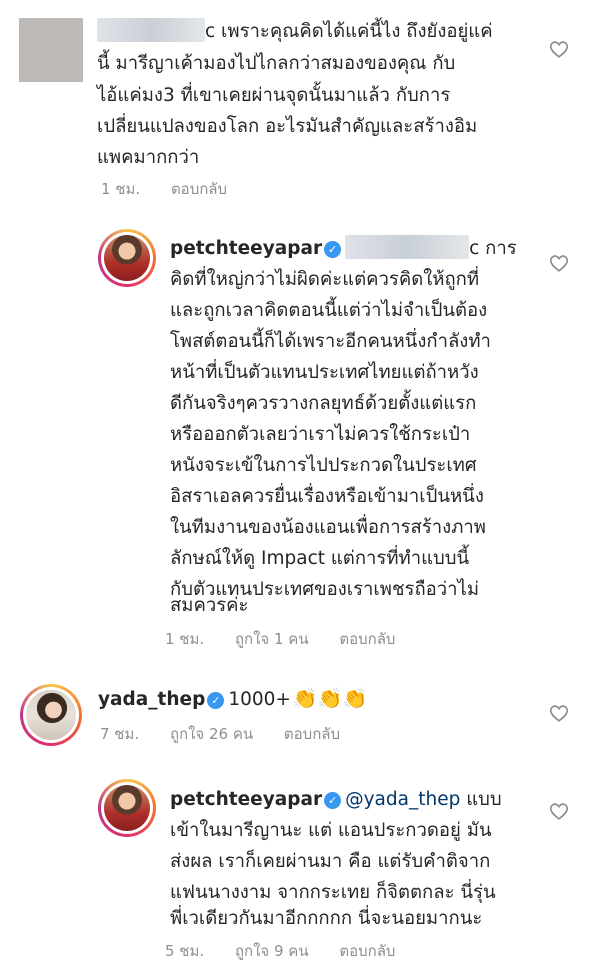  Describe the element at coordinates (323, 465) in the screenshot. I see `comment-text-line: หนังจระเข้ในการไปประกวดในประเทศ` at that location.